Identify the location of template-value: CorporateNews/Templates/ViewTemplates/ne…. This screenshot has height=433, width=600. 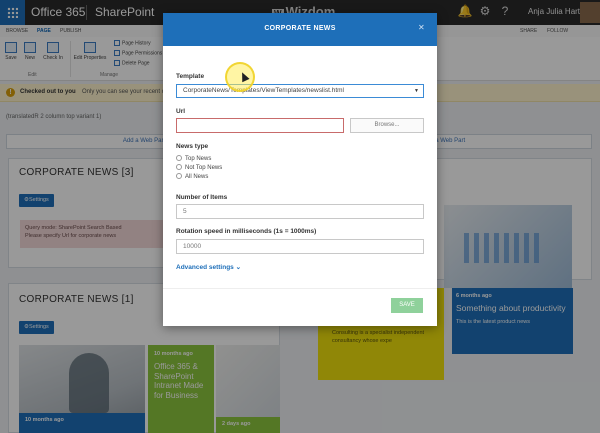
(263, 90).